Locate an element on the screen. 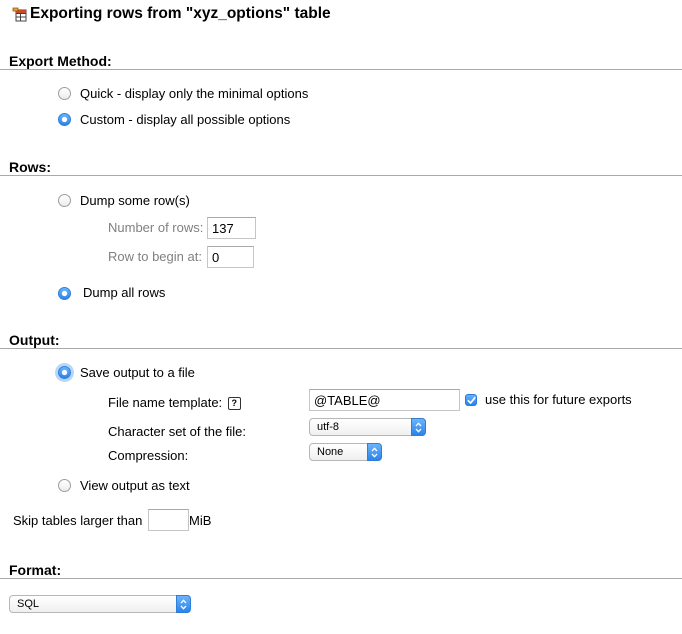 The width and height of the screenshot is (682, 634). file-name-template-input is located at coordinates (384, 400).